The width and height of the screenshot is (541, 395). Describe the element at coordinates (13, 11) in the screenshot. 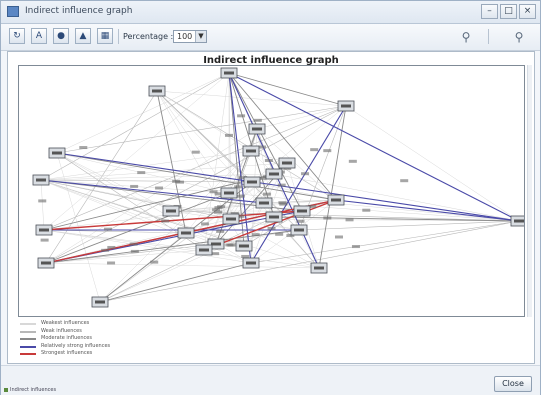

I see `app-icon` at that location.